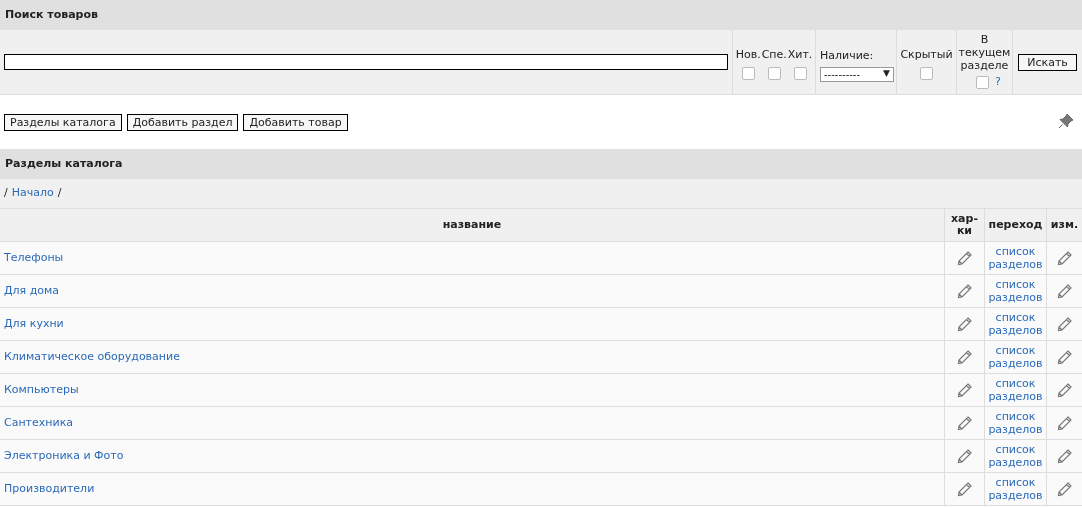  I want to click on toolbar-button: Добавить раздел, so click(182, 122).